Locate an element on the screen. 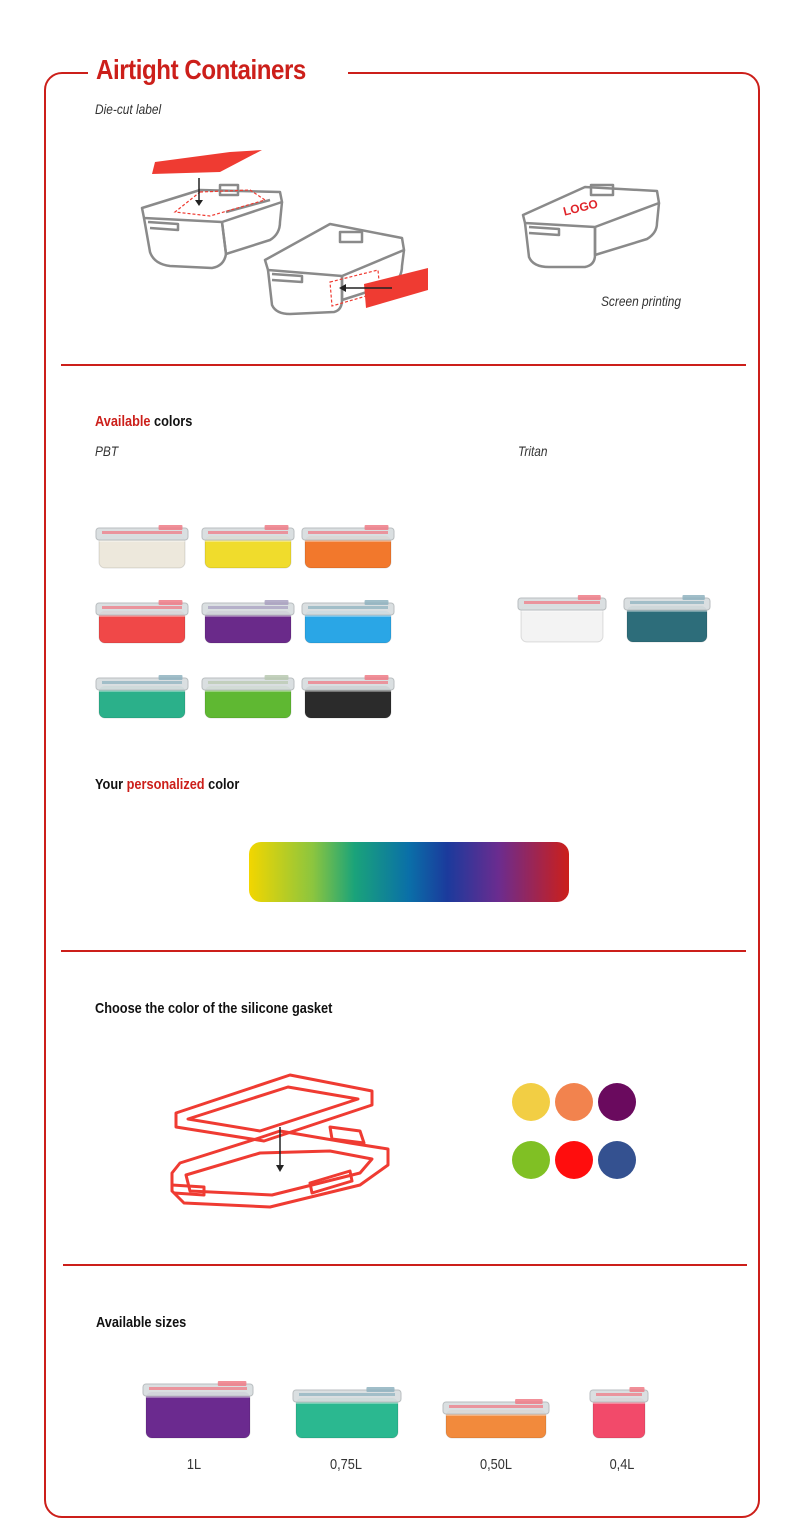 The width and height of the screenshot is (800, 1539). personalized-prefix: Your is located at coordinates (111, 784).